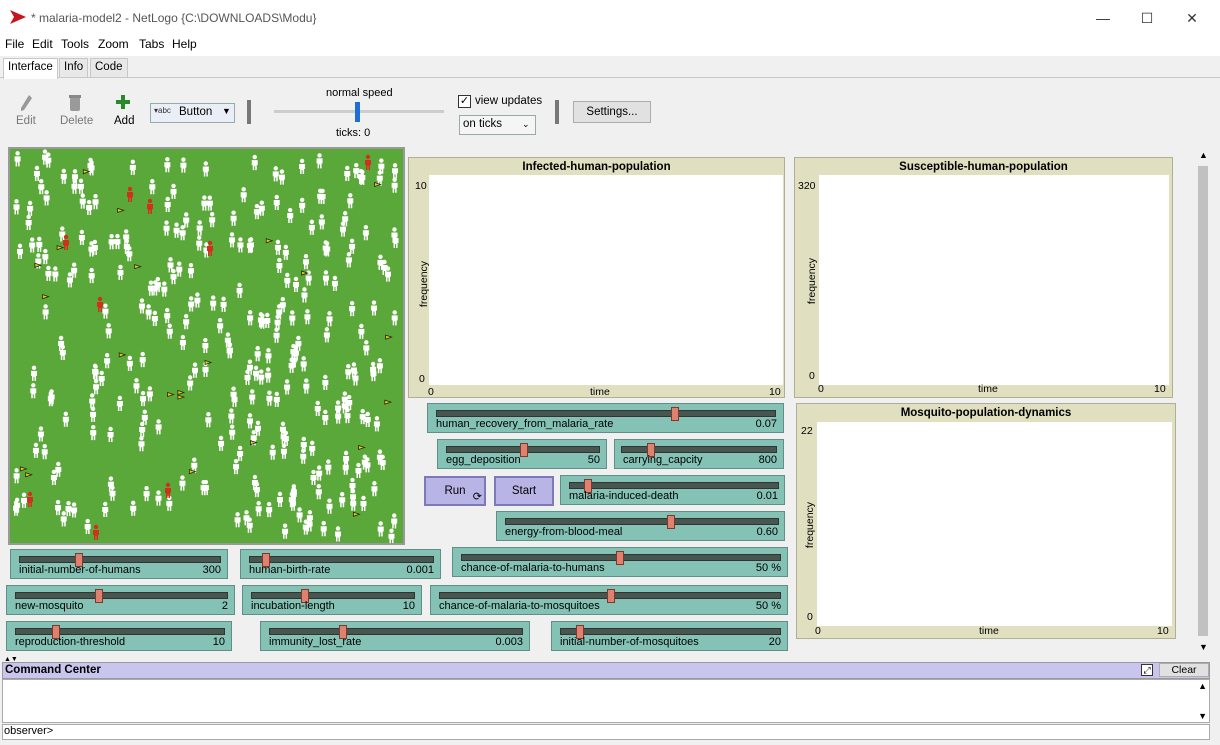  I want to click on menu-tabs: Tabs, so click(151, 44).